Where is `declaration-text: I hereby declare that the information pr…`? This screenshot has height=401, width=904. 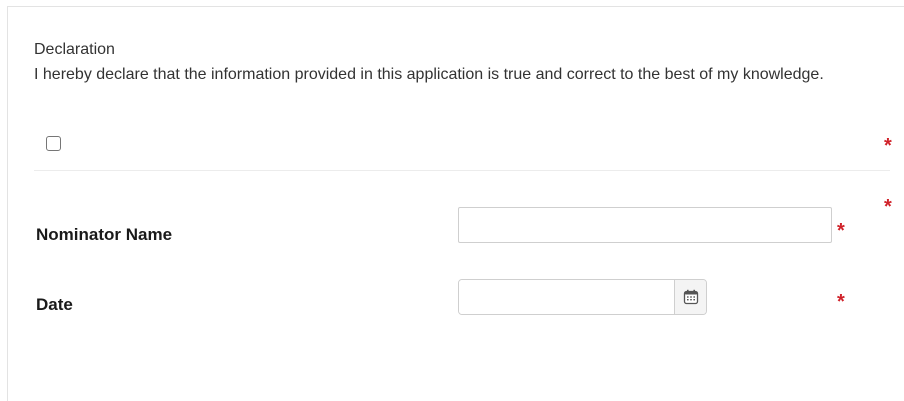 declaration-text: I hereby declare that the information pr… is located at coordinates (429, 74).